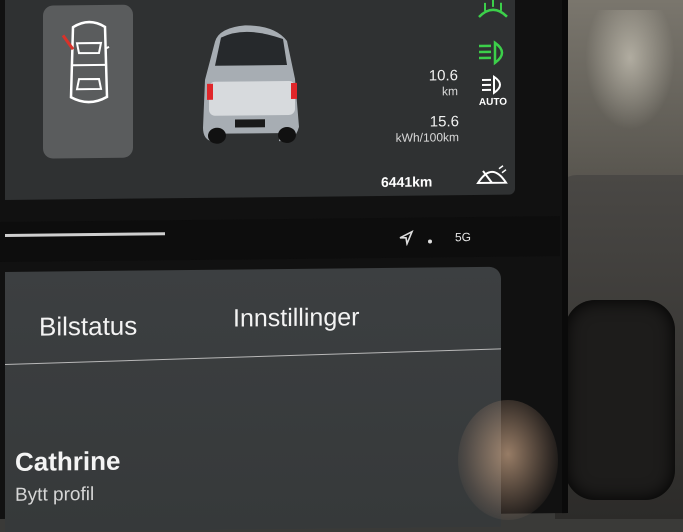 The width and height of the screenshot is (683, 532). Describe the element at coordinates (493, 12) in the screenshot. I see `defrost-icon` at that location.